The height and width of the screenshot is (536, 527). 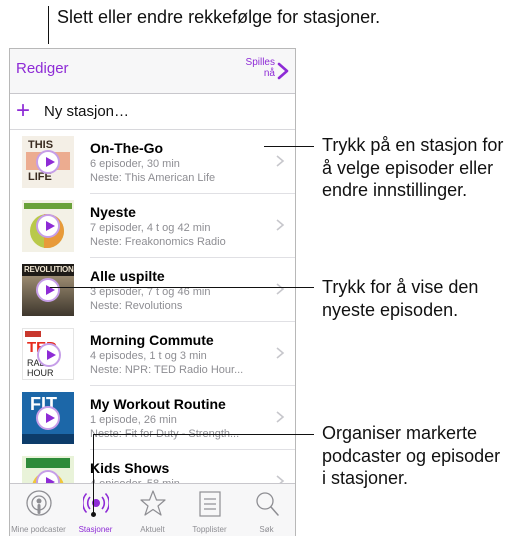 I want to click on artwork-freakonomics, so click(x=48, y=226).